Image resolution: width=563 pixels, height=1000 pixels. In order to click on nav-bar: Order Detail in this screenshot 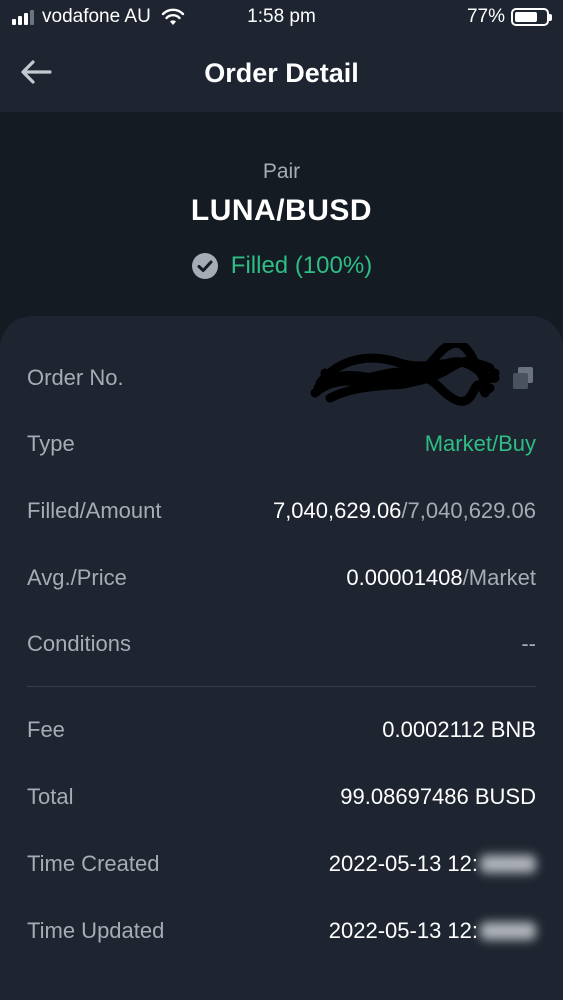, I will do `click(281, 75)`.